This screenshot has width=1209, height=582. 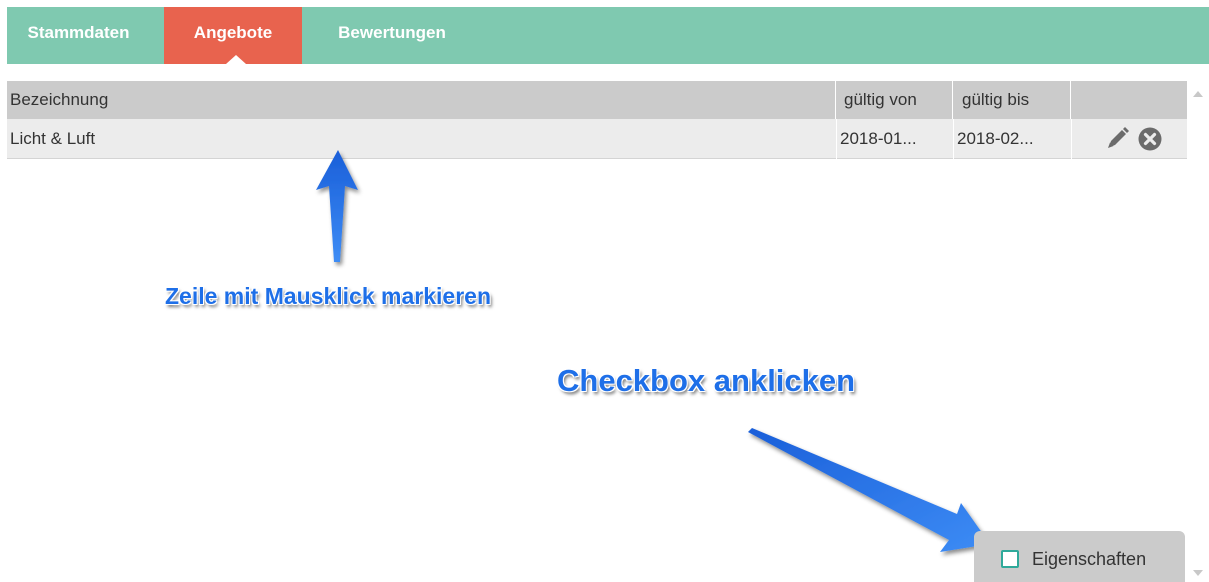 I want to click on header-gueltig-bis: gültig bis, so click(x=1012, y=100).